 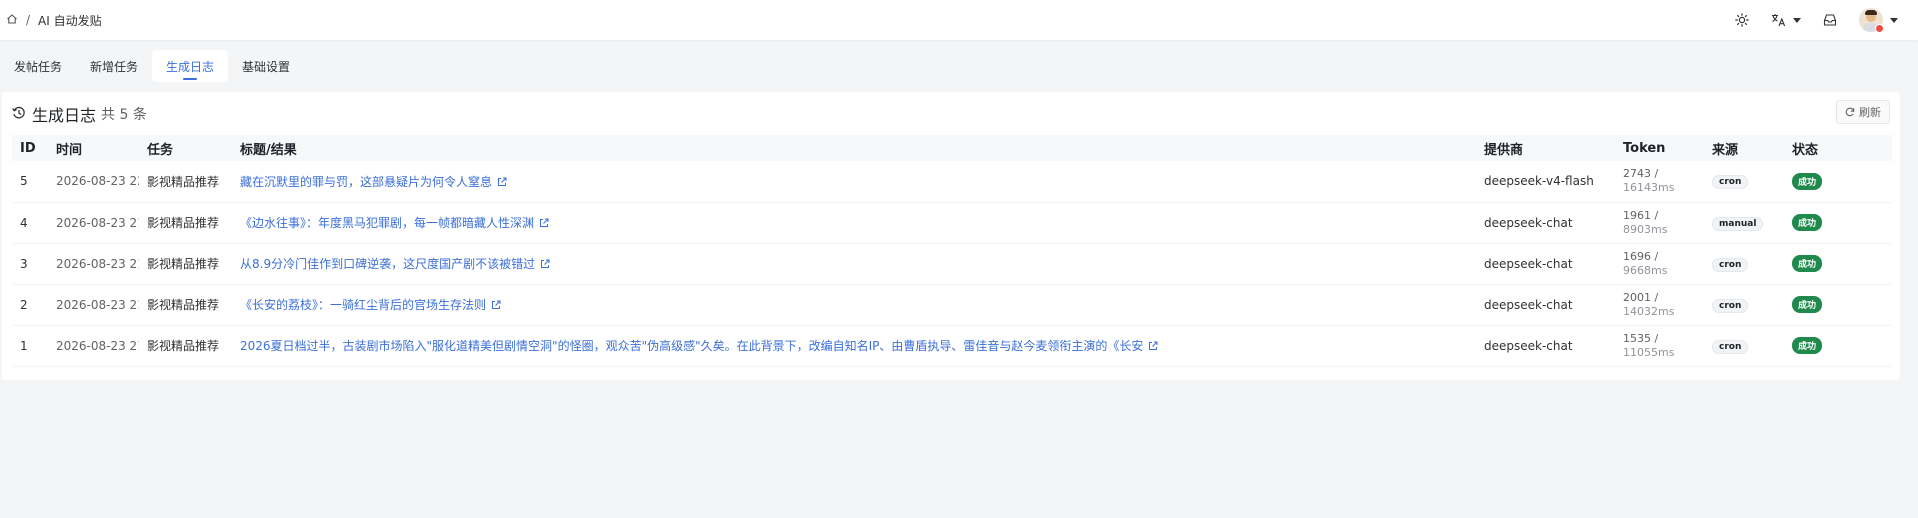 What do you see at coordinates (1504, 150) in the screenshot?
I see `col-provider: 提供商` at bounding box center [1504, 150].